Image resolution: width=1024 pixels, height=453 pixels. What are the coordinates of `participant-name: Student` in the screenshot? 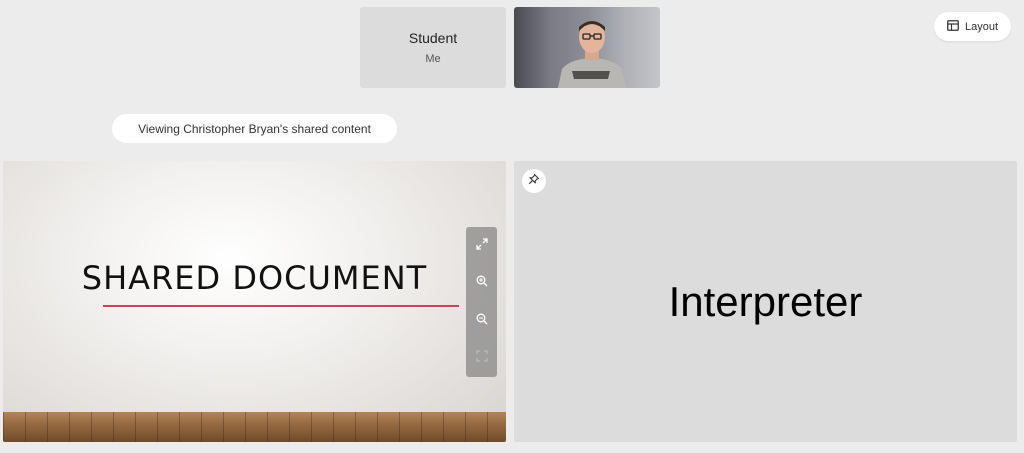 It's located at (433, 38).